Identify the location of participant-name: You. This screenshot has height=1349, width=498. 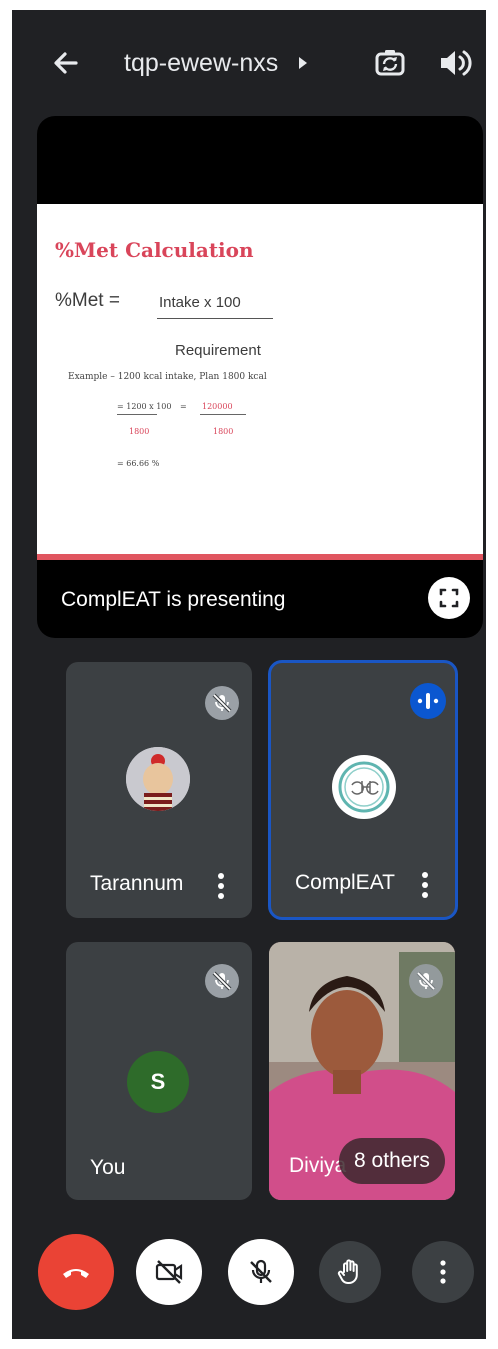
(108, 1167).